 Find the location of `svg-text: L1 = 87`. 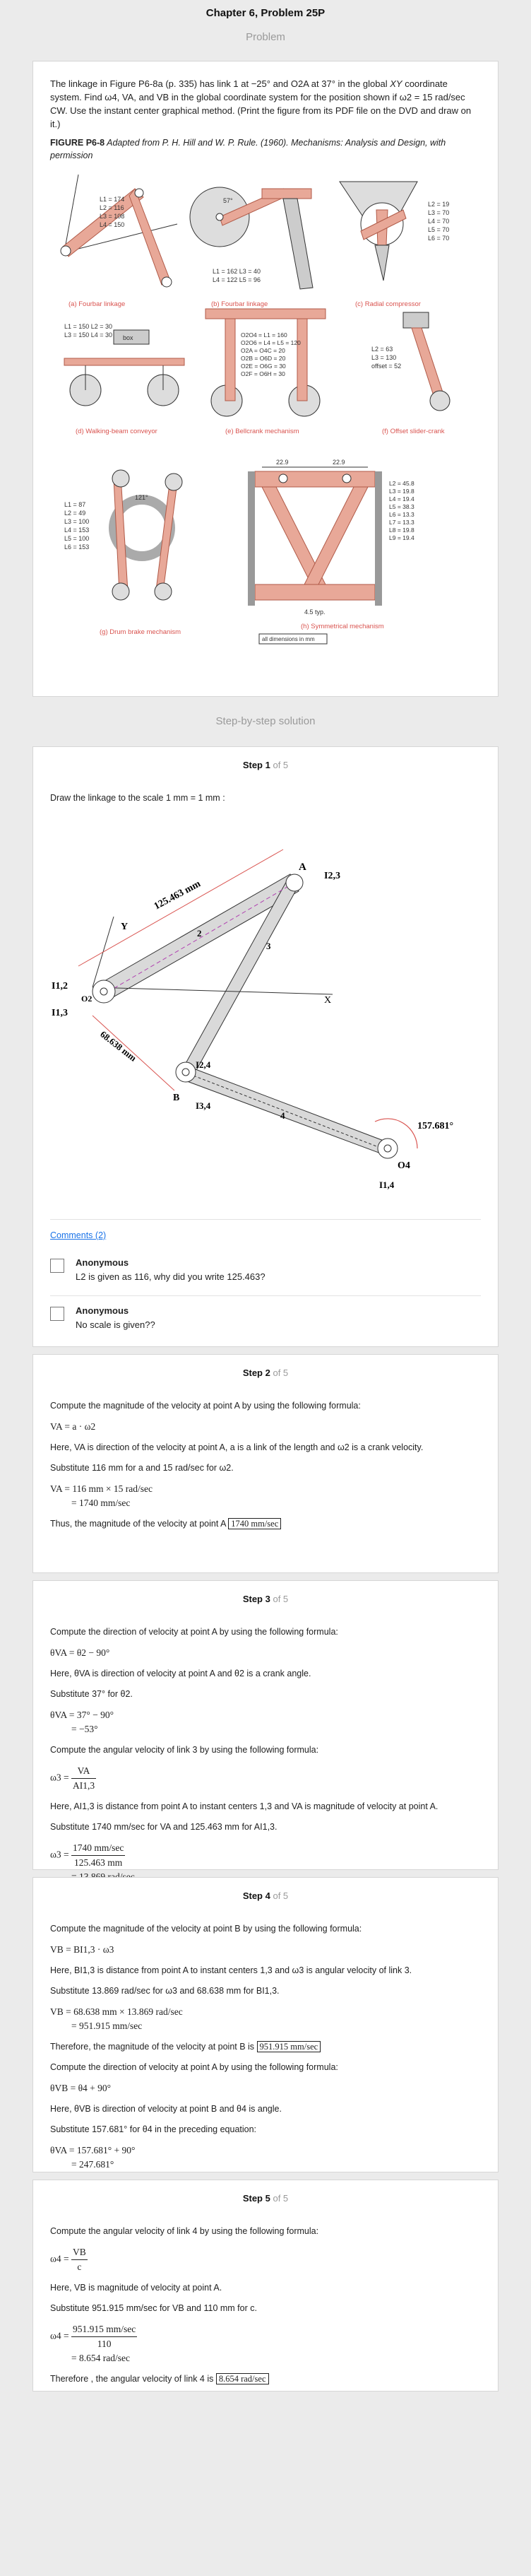

svg-text: L1 = 87 is located at coordinates (74, 504).